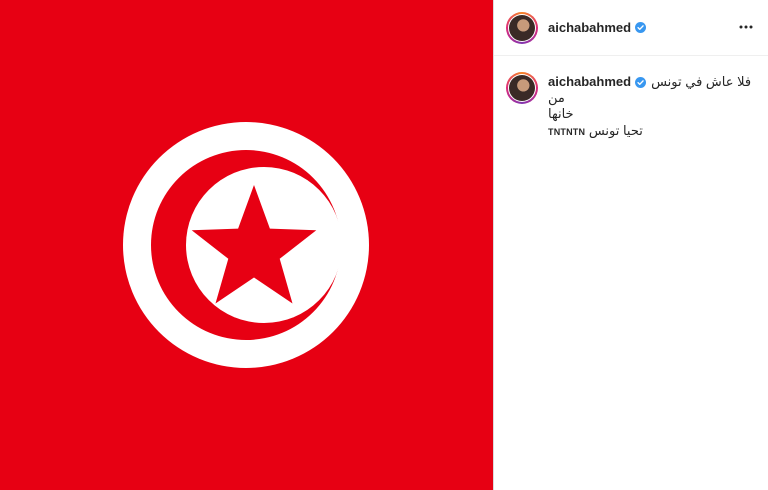  Describe the element at coordinates (652, 131) in the screenshot. I see `caption-text-line3: TNTNTN تحيا تونس` at that location.